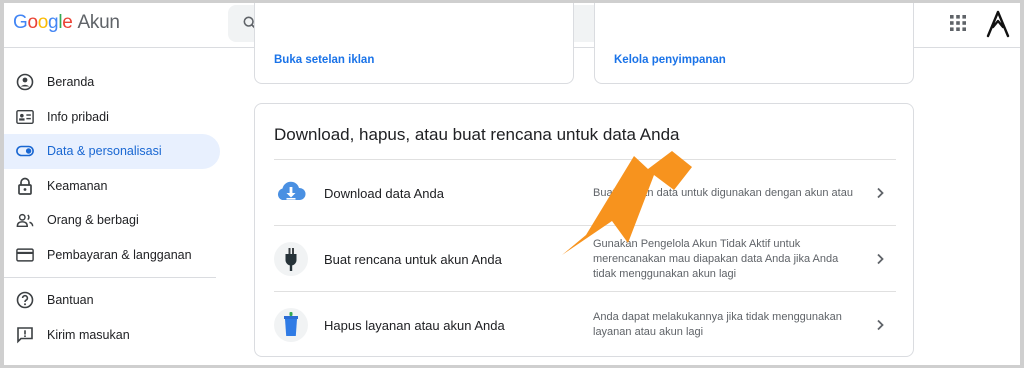  I want to click on sidebar-item-label: Beranda, so click(71, 82).